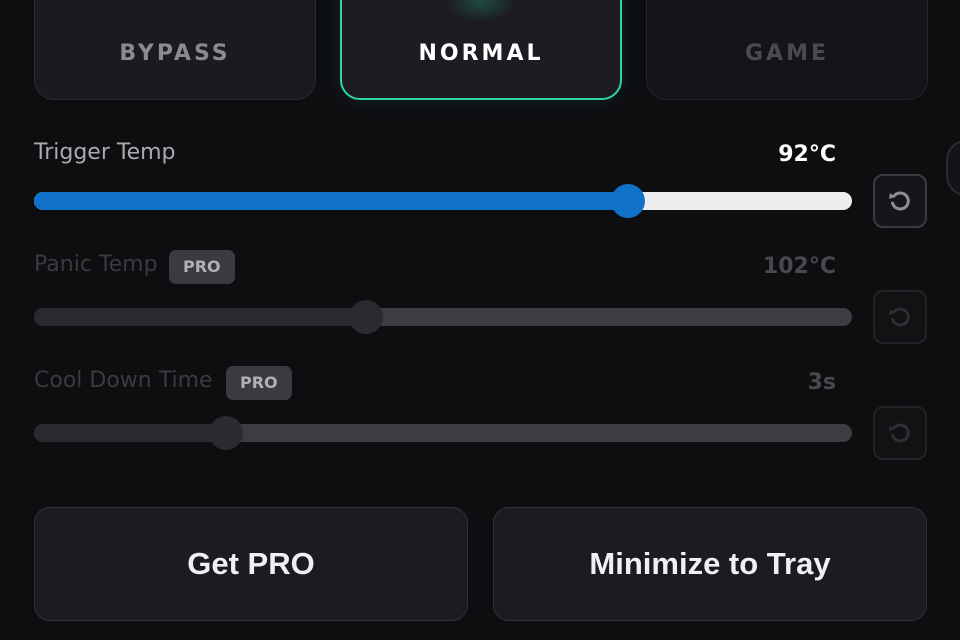  I want to click on mode-normal-label: NORMAL, so click(481, 53).